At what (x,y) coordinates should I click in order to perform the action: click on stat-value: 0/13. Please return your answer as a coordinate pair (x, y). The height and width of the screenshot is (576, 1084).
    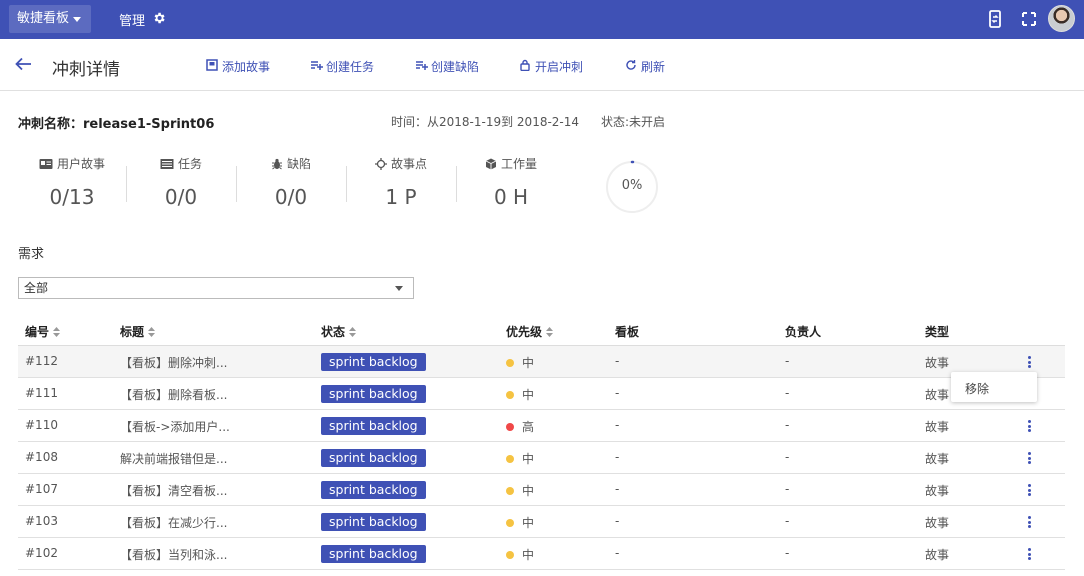
    Looking at the image, I should click on (72, 197).